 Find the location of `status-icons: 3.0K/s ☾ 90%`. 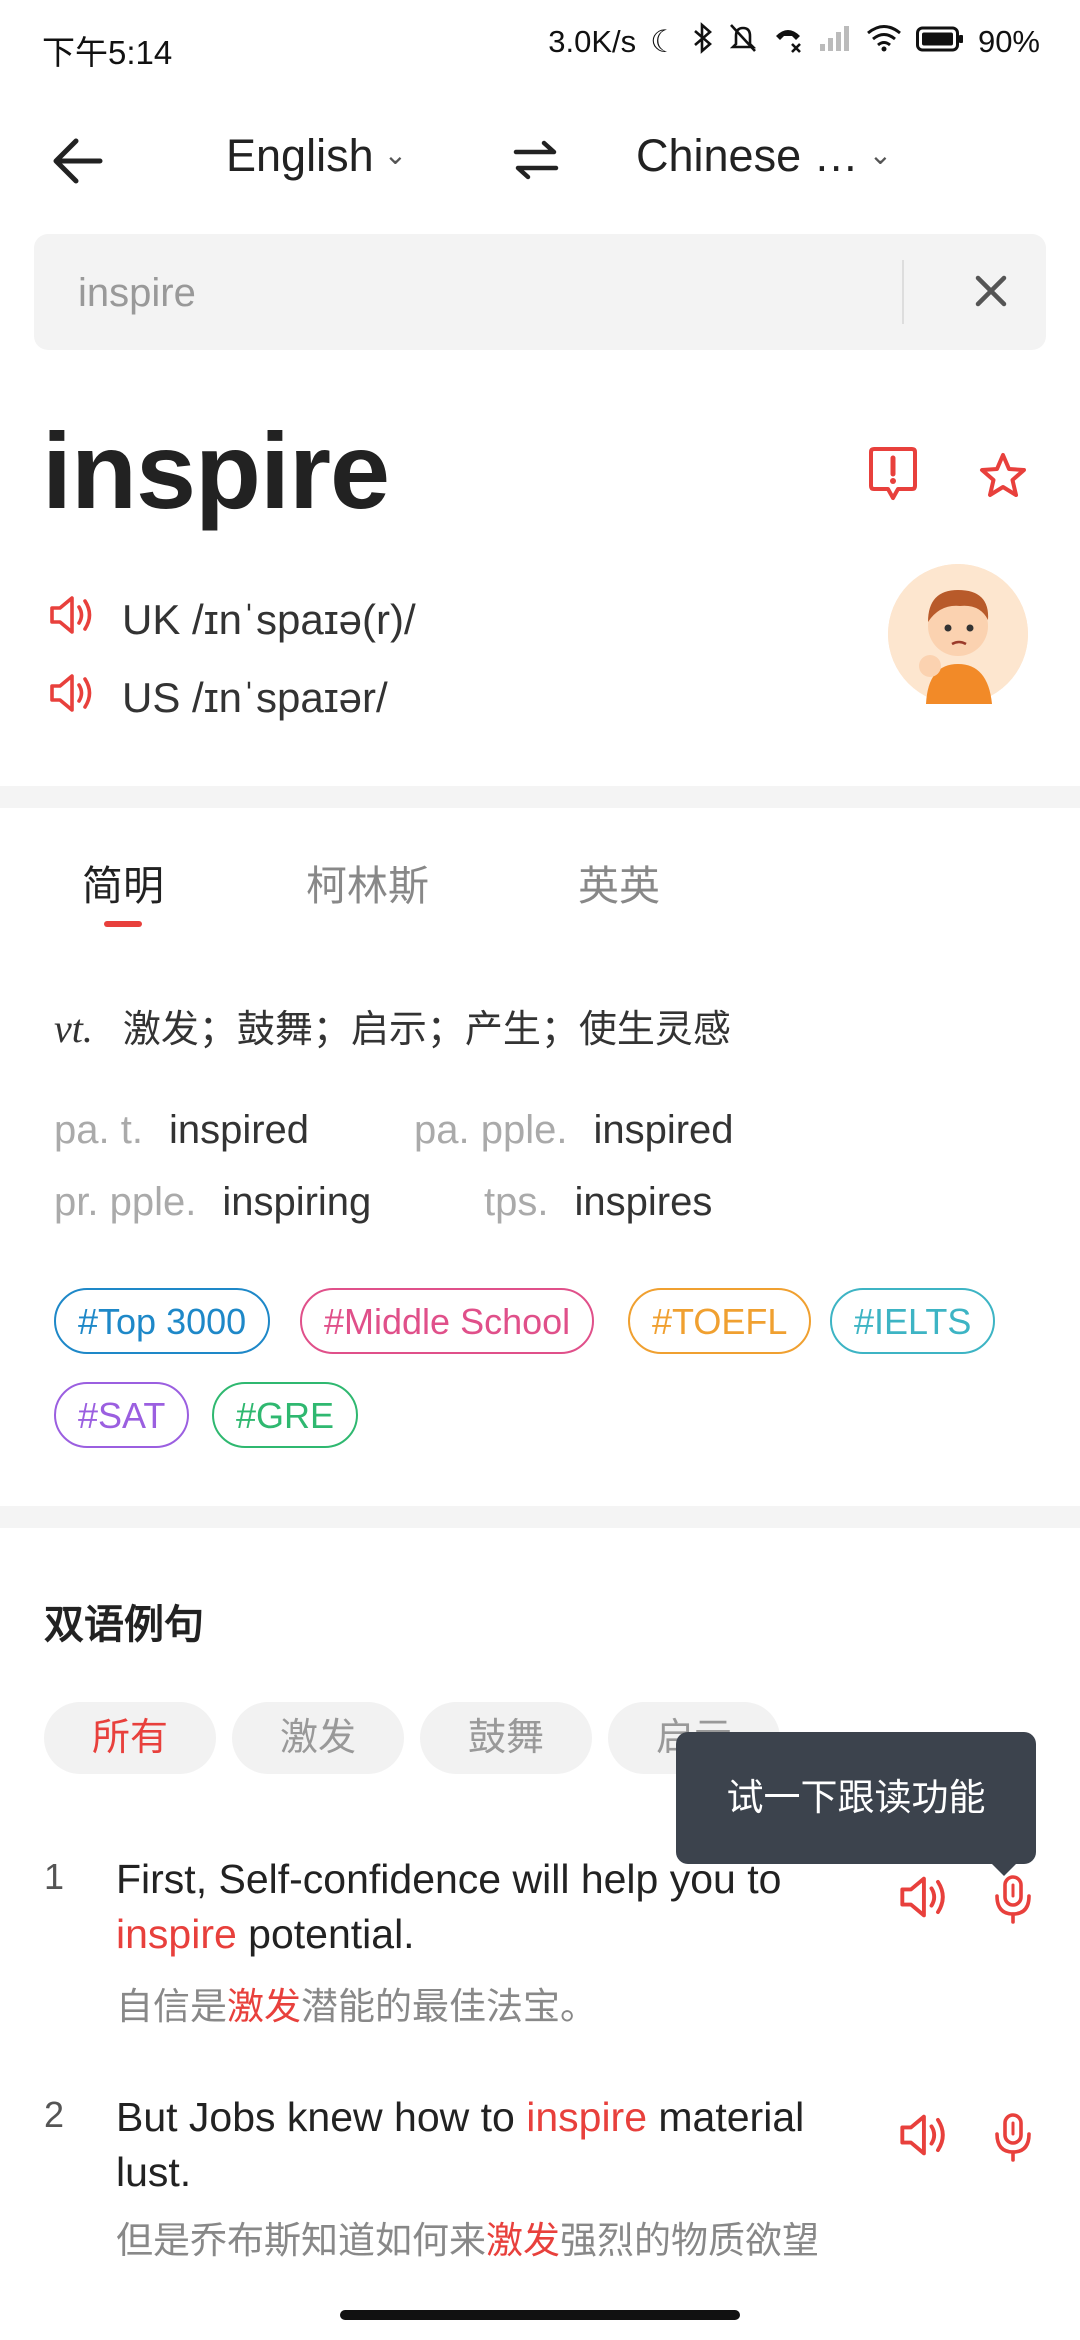

status-icons: 3.0K/s ☾ 90% is located at coordinates (794, 42).